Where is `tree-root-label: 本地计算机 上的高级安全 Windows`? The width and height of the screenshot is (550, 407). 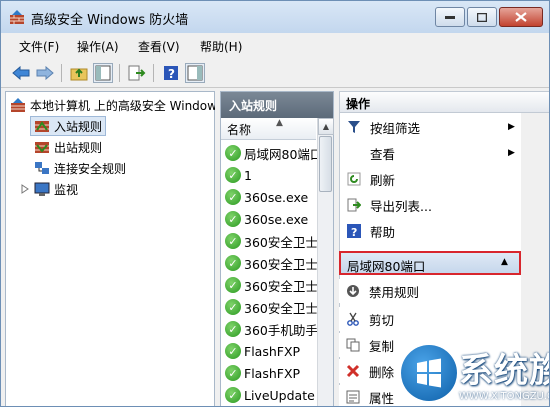 tree-root-label: 本地计算机 上的高级安全 Windows is located at coordinates (122, 105).